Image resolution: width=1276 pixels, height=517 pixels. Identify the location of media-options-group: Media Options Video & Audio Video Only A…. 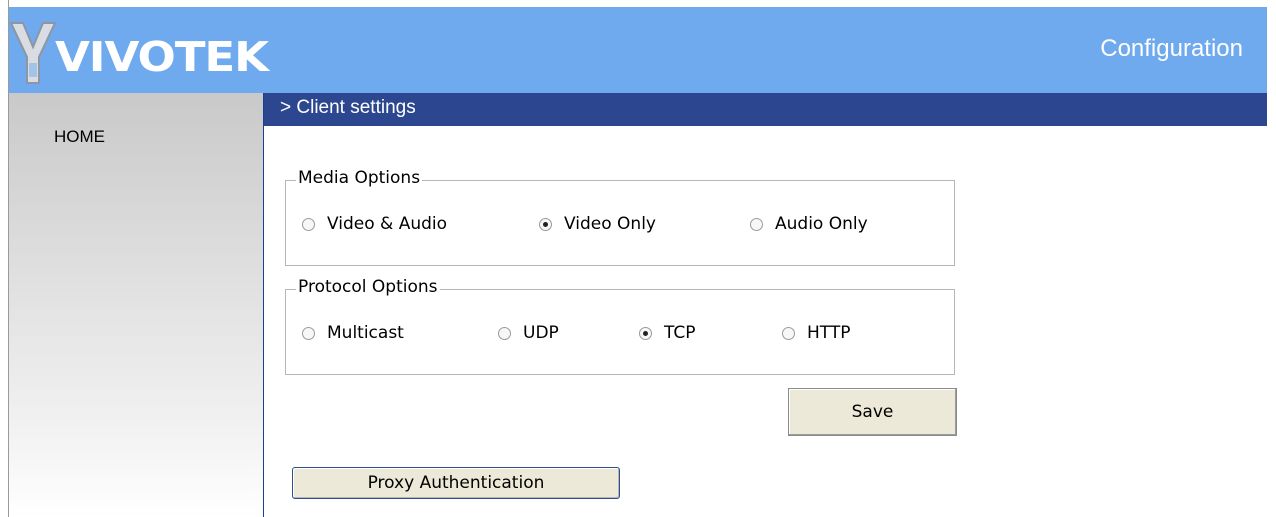
(620, 217).